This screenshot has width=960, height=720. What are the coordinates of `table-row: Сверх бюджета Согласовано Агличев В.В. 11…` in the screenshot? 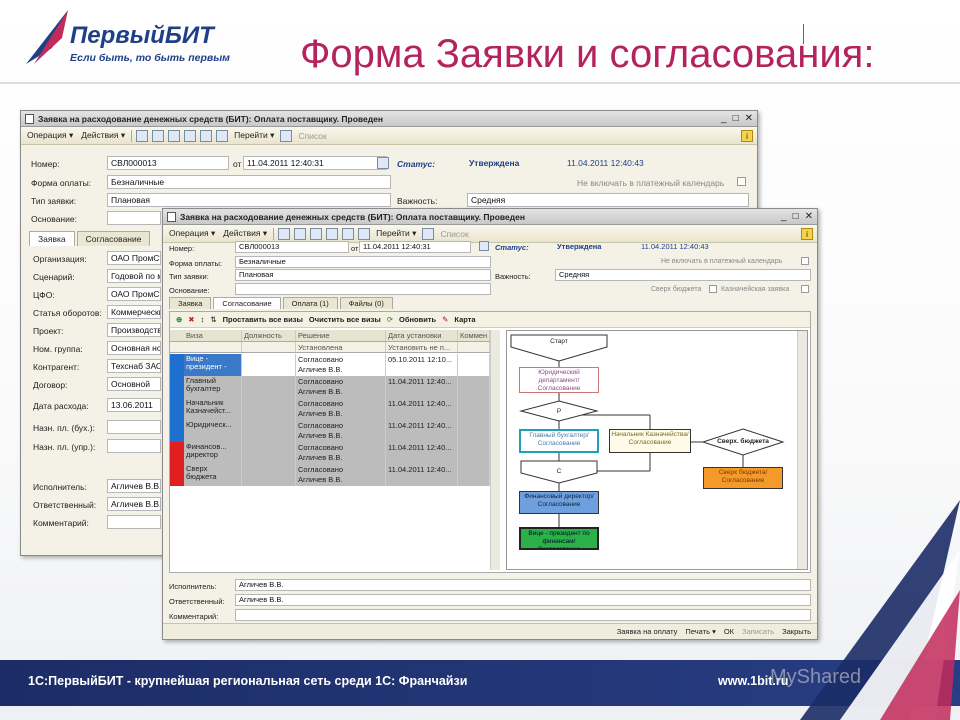 It's located at (330, 475).